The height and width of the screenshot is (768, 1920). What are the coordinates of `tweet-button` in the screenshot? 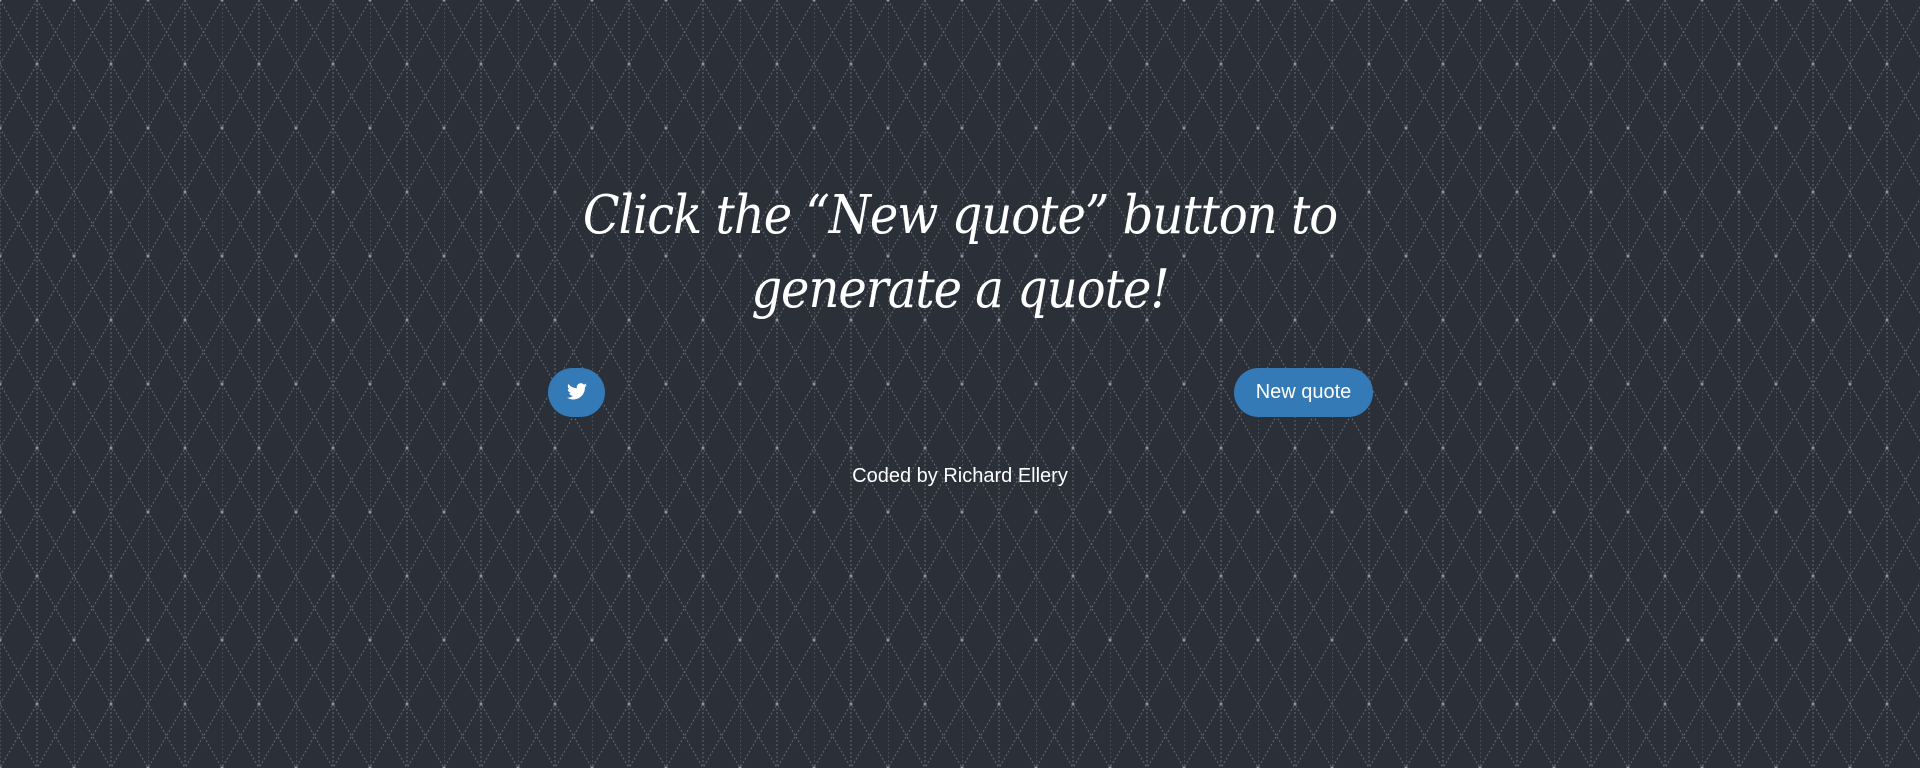 It's located at (576, 392).